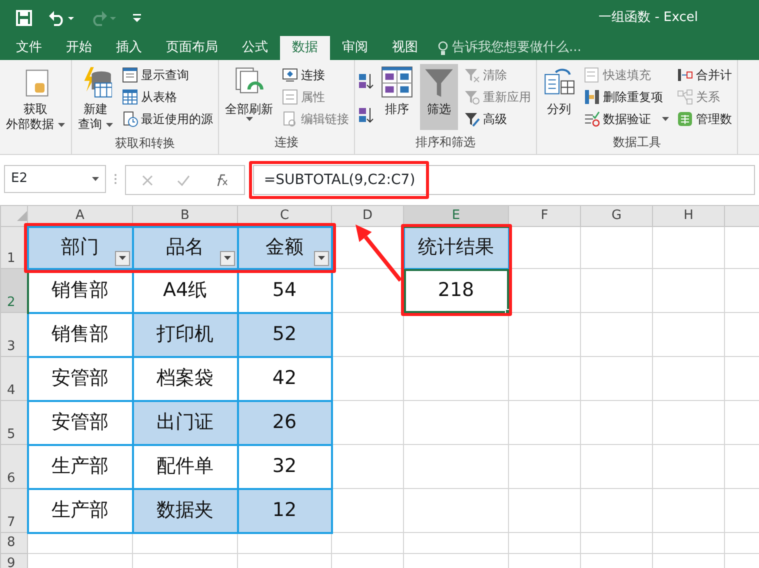 The image size is (759, 568). I want to click on ribbon-button: 排序, so click(397, 97).